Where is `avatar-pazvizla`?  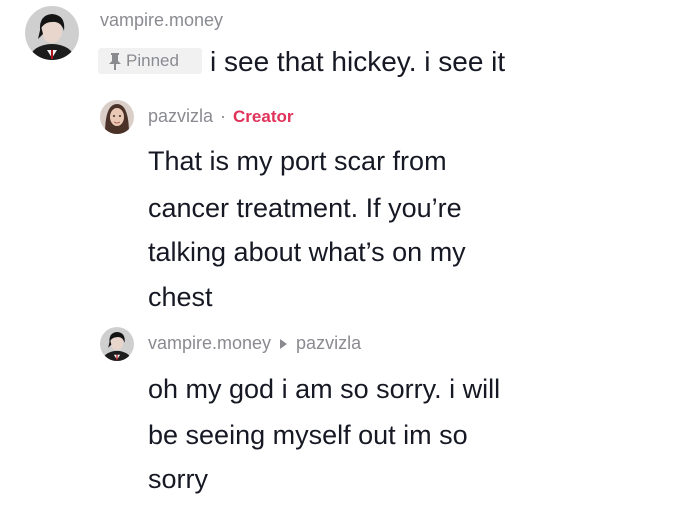
avatar-pazvizla is located at coordinates (117, 117).